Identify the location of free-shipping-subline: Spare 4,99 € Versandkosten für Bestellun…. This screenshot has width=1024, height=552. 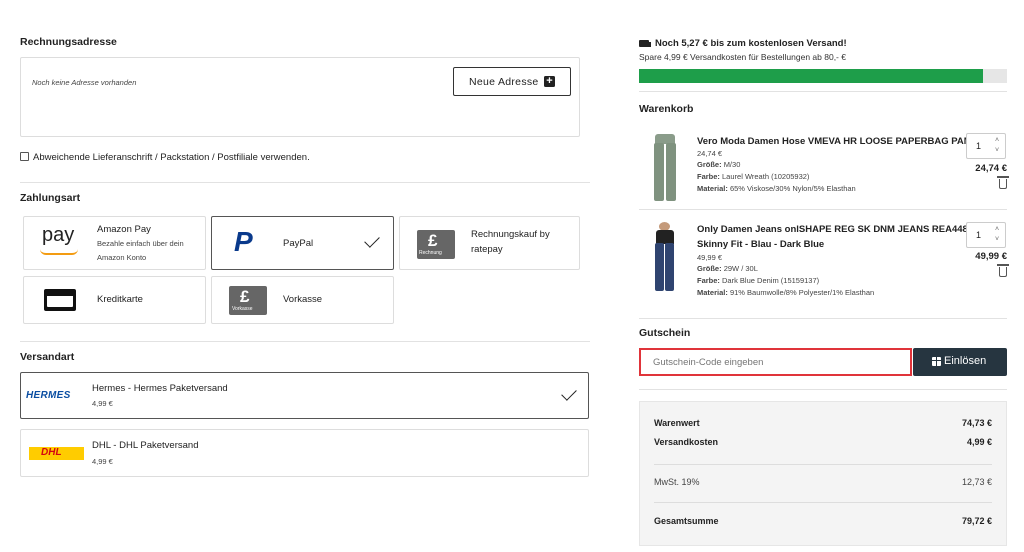
(742, 57).